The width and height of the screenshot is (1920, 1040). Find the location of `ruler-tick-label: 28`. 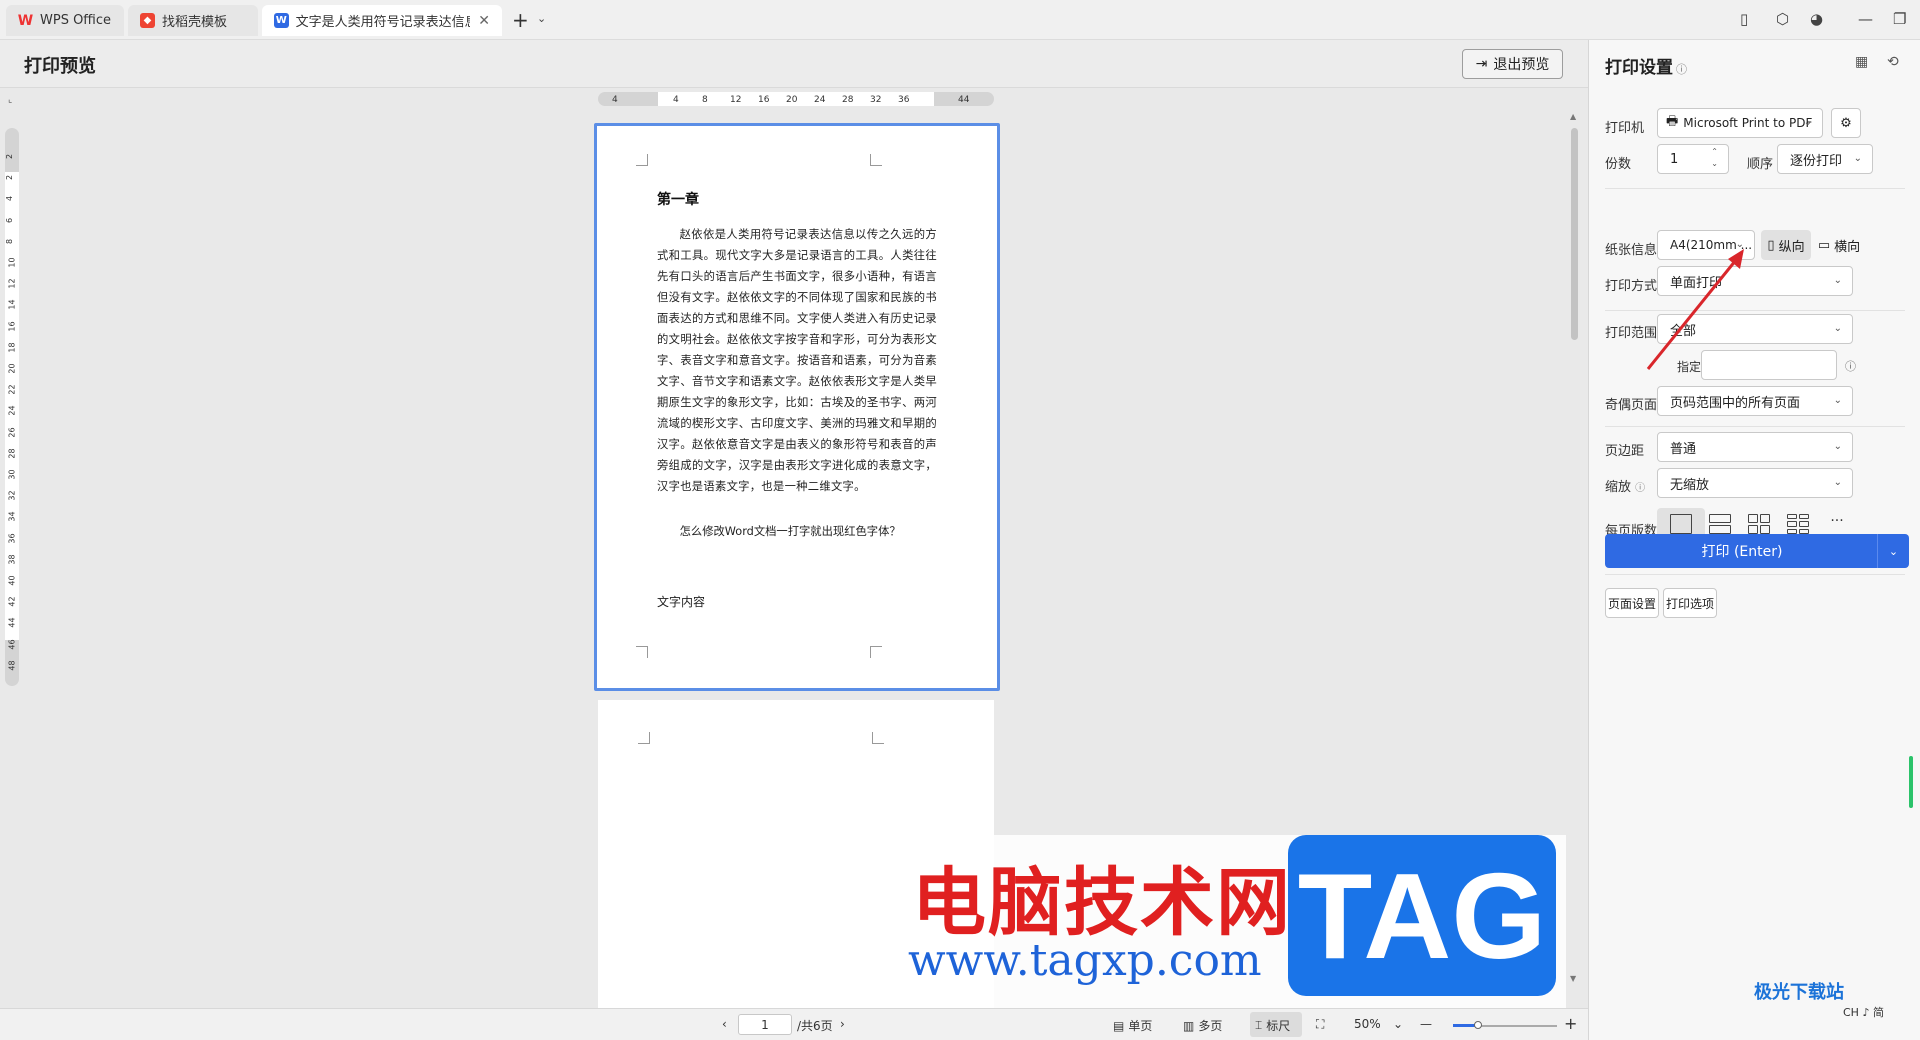

ruler-tick-label: 28 is located at coordinates (848, 100).